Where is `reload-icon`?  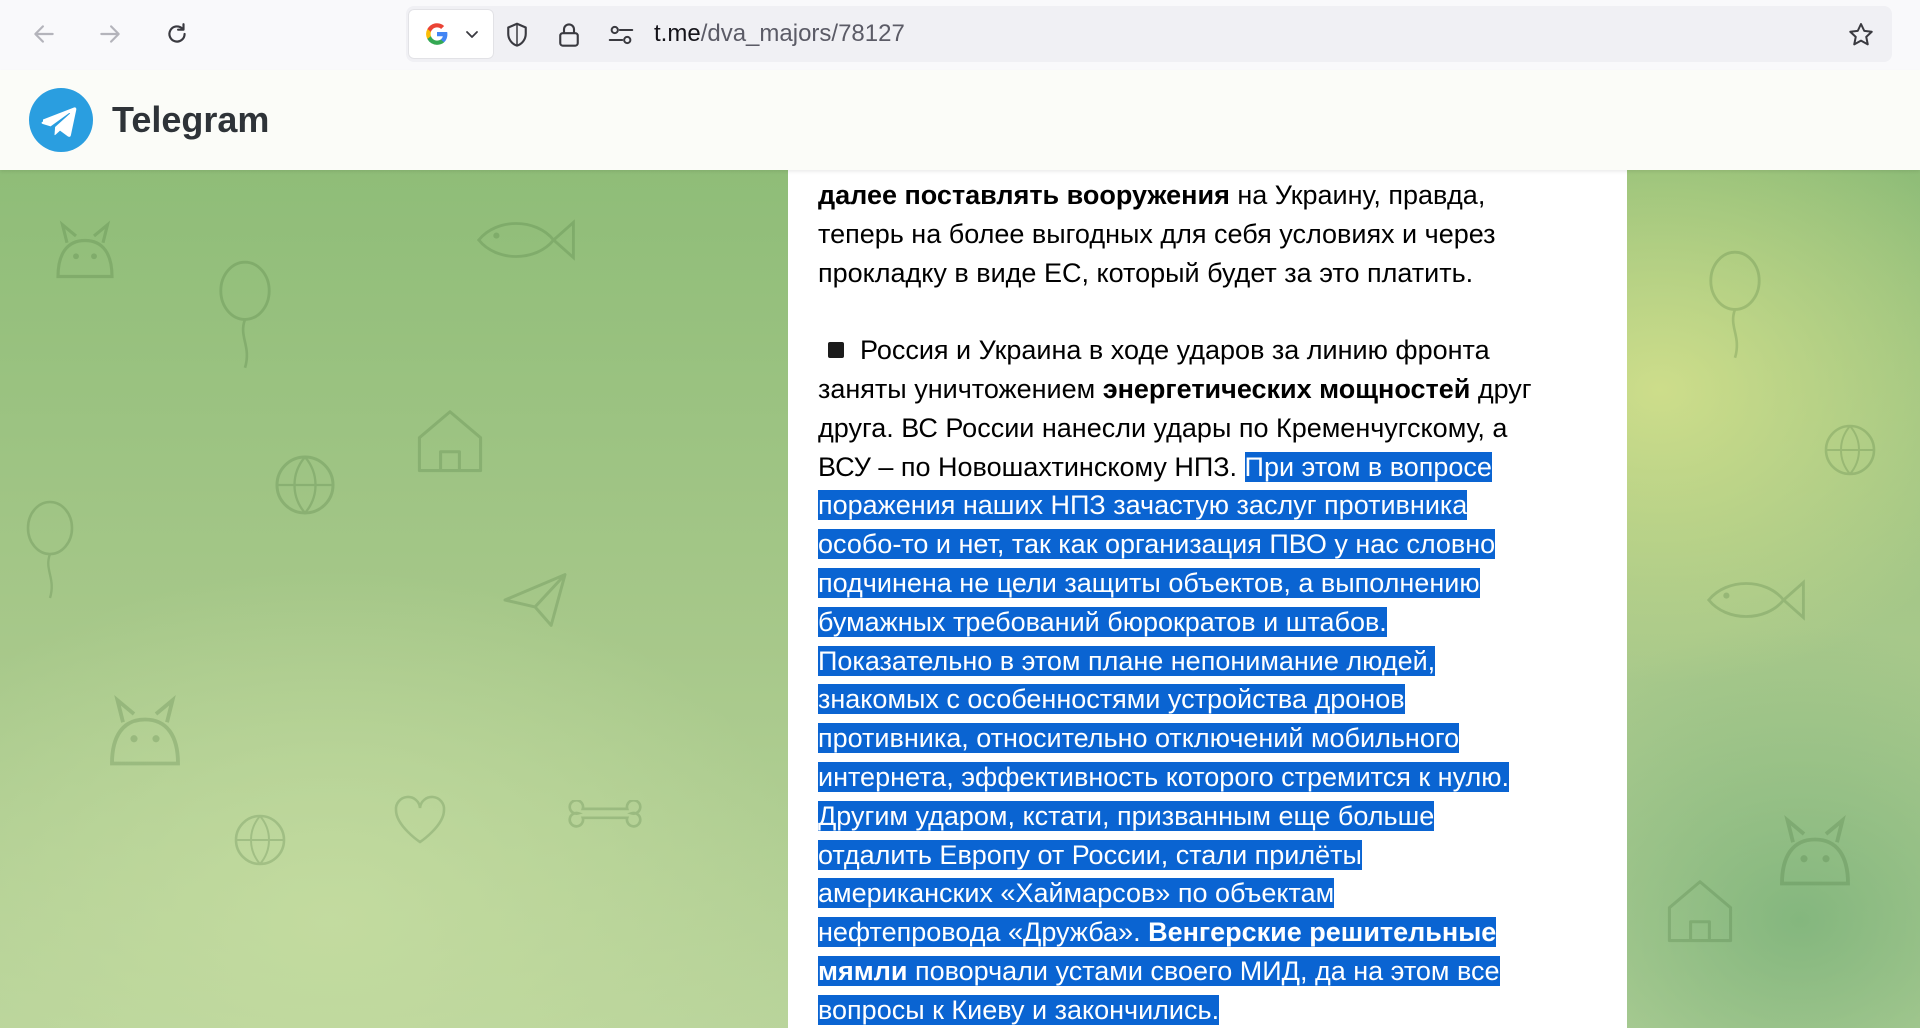 reload-icon is located at coordinates (177, 33).